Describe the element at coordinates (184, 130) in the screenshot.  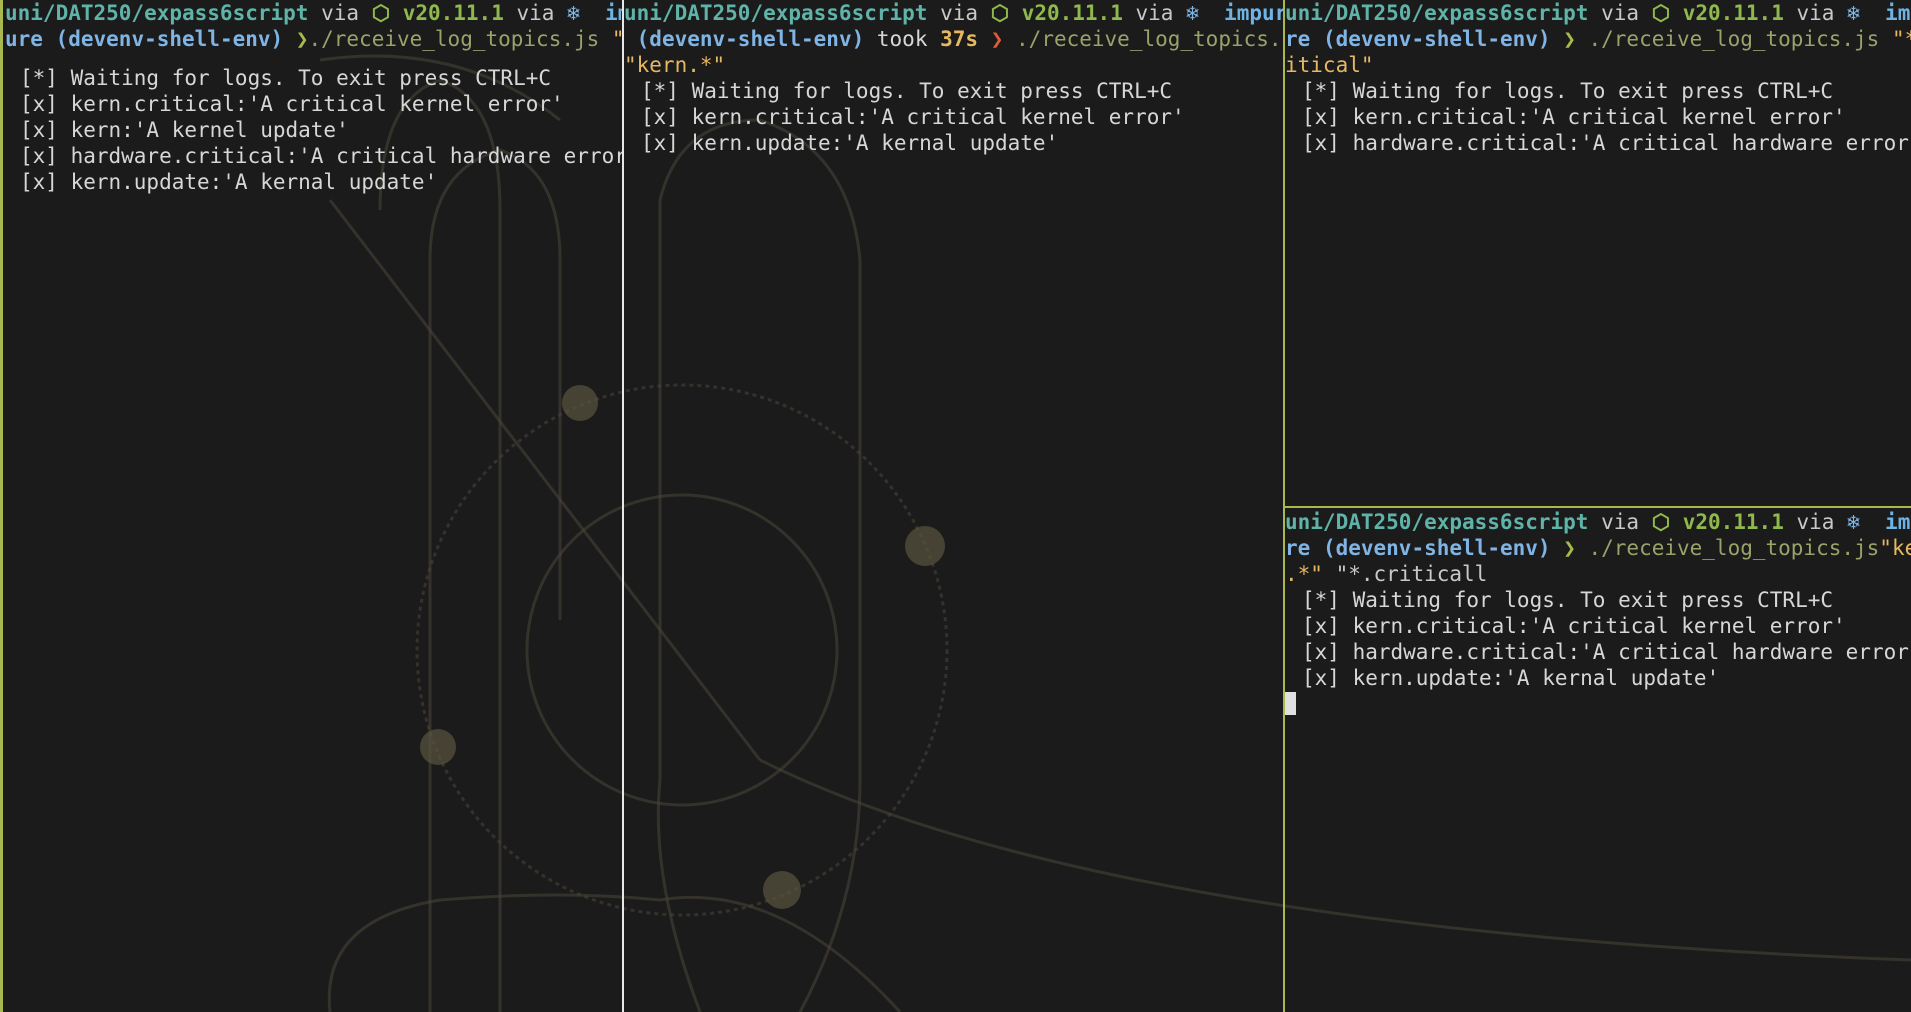
I see `log-line: [x] kern:'A kernel update'` at that location.